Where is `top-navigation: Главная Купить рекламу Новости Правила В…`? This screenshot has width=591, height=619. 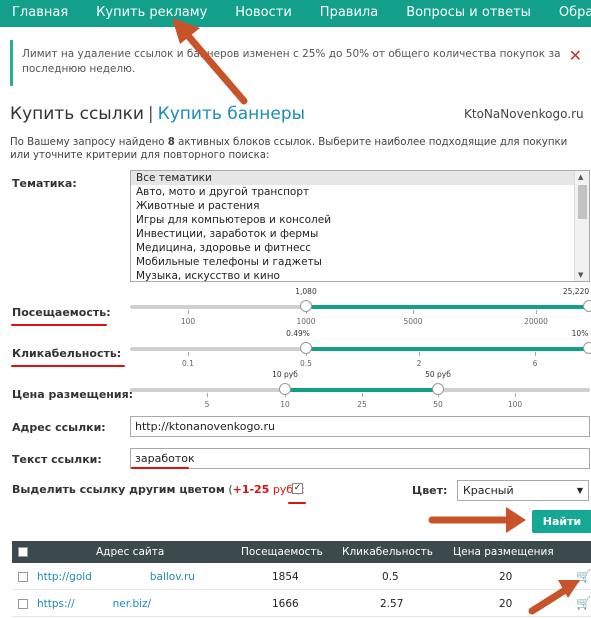
top-navigation: Главная Купить рекламу Новости Правила В… is located at coordinates (295, 13).